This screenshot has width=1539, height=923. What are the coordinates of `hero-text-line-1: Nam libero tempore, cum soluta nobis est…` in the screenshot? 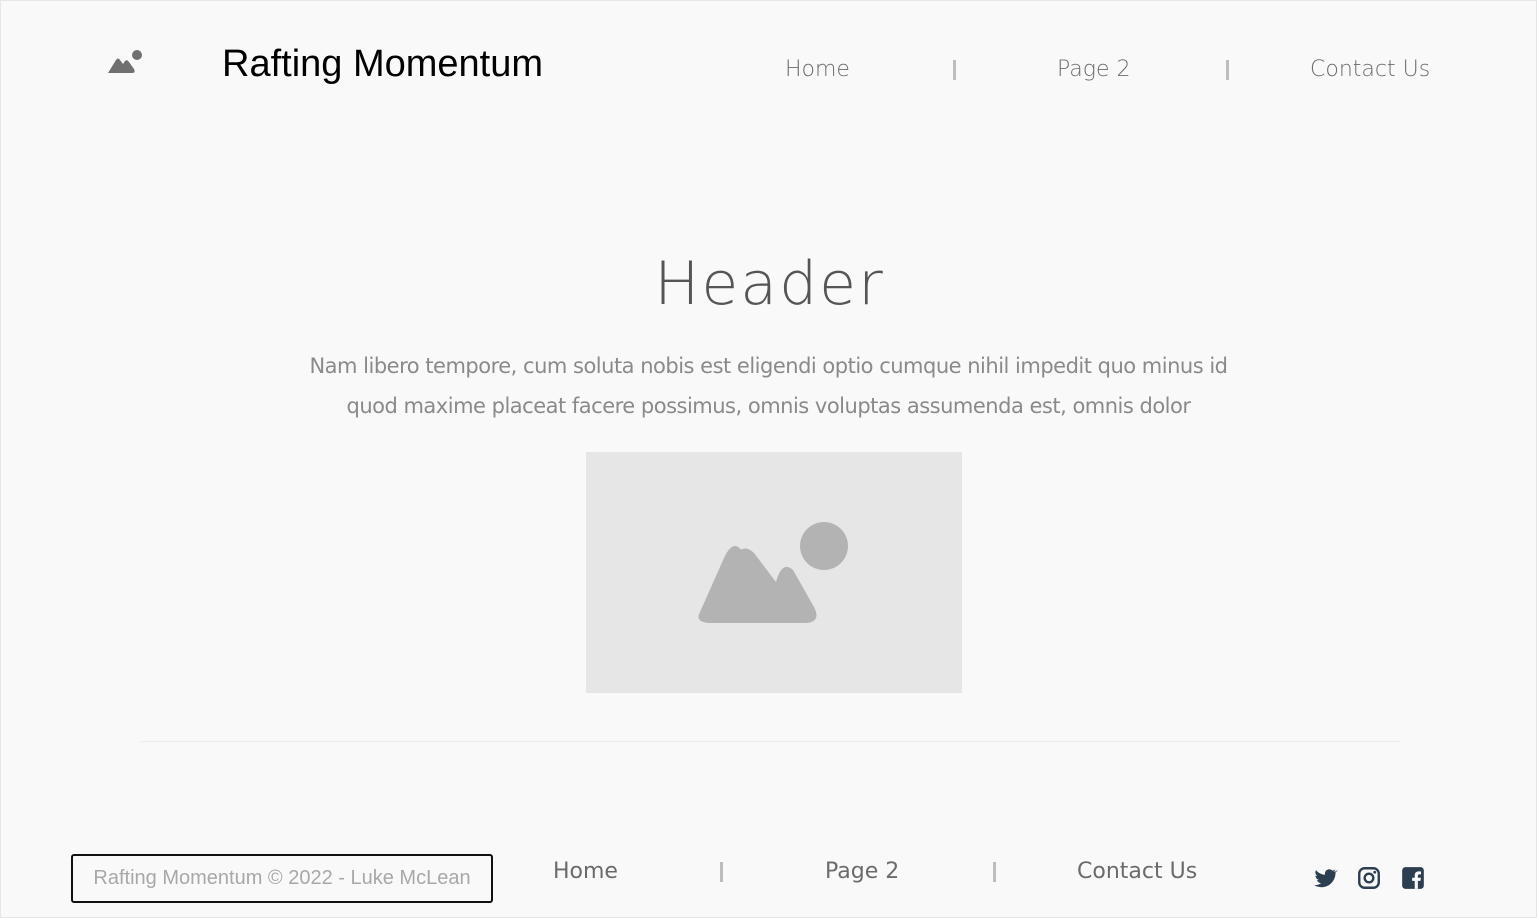 It's located at (768, 366).